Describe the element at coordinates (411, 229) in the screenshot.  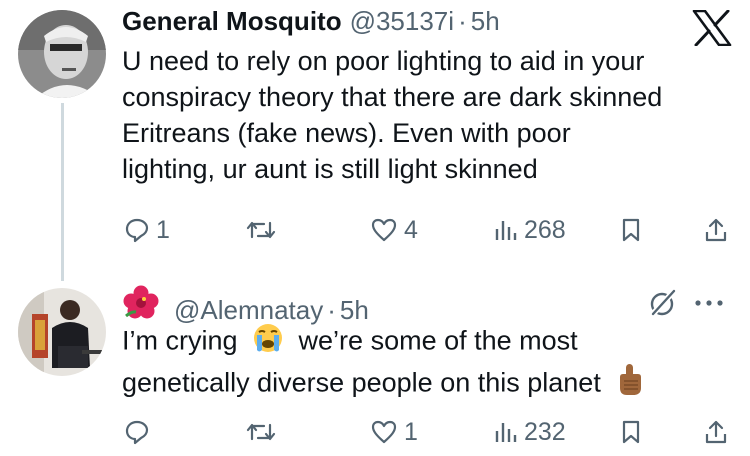
I see `like-count: 4` at that location.